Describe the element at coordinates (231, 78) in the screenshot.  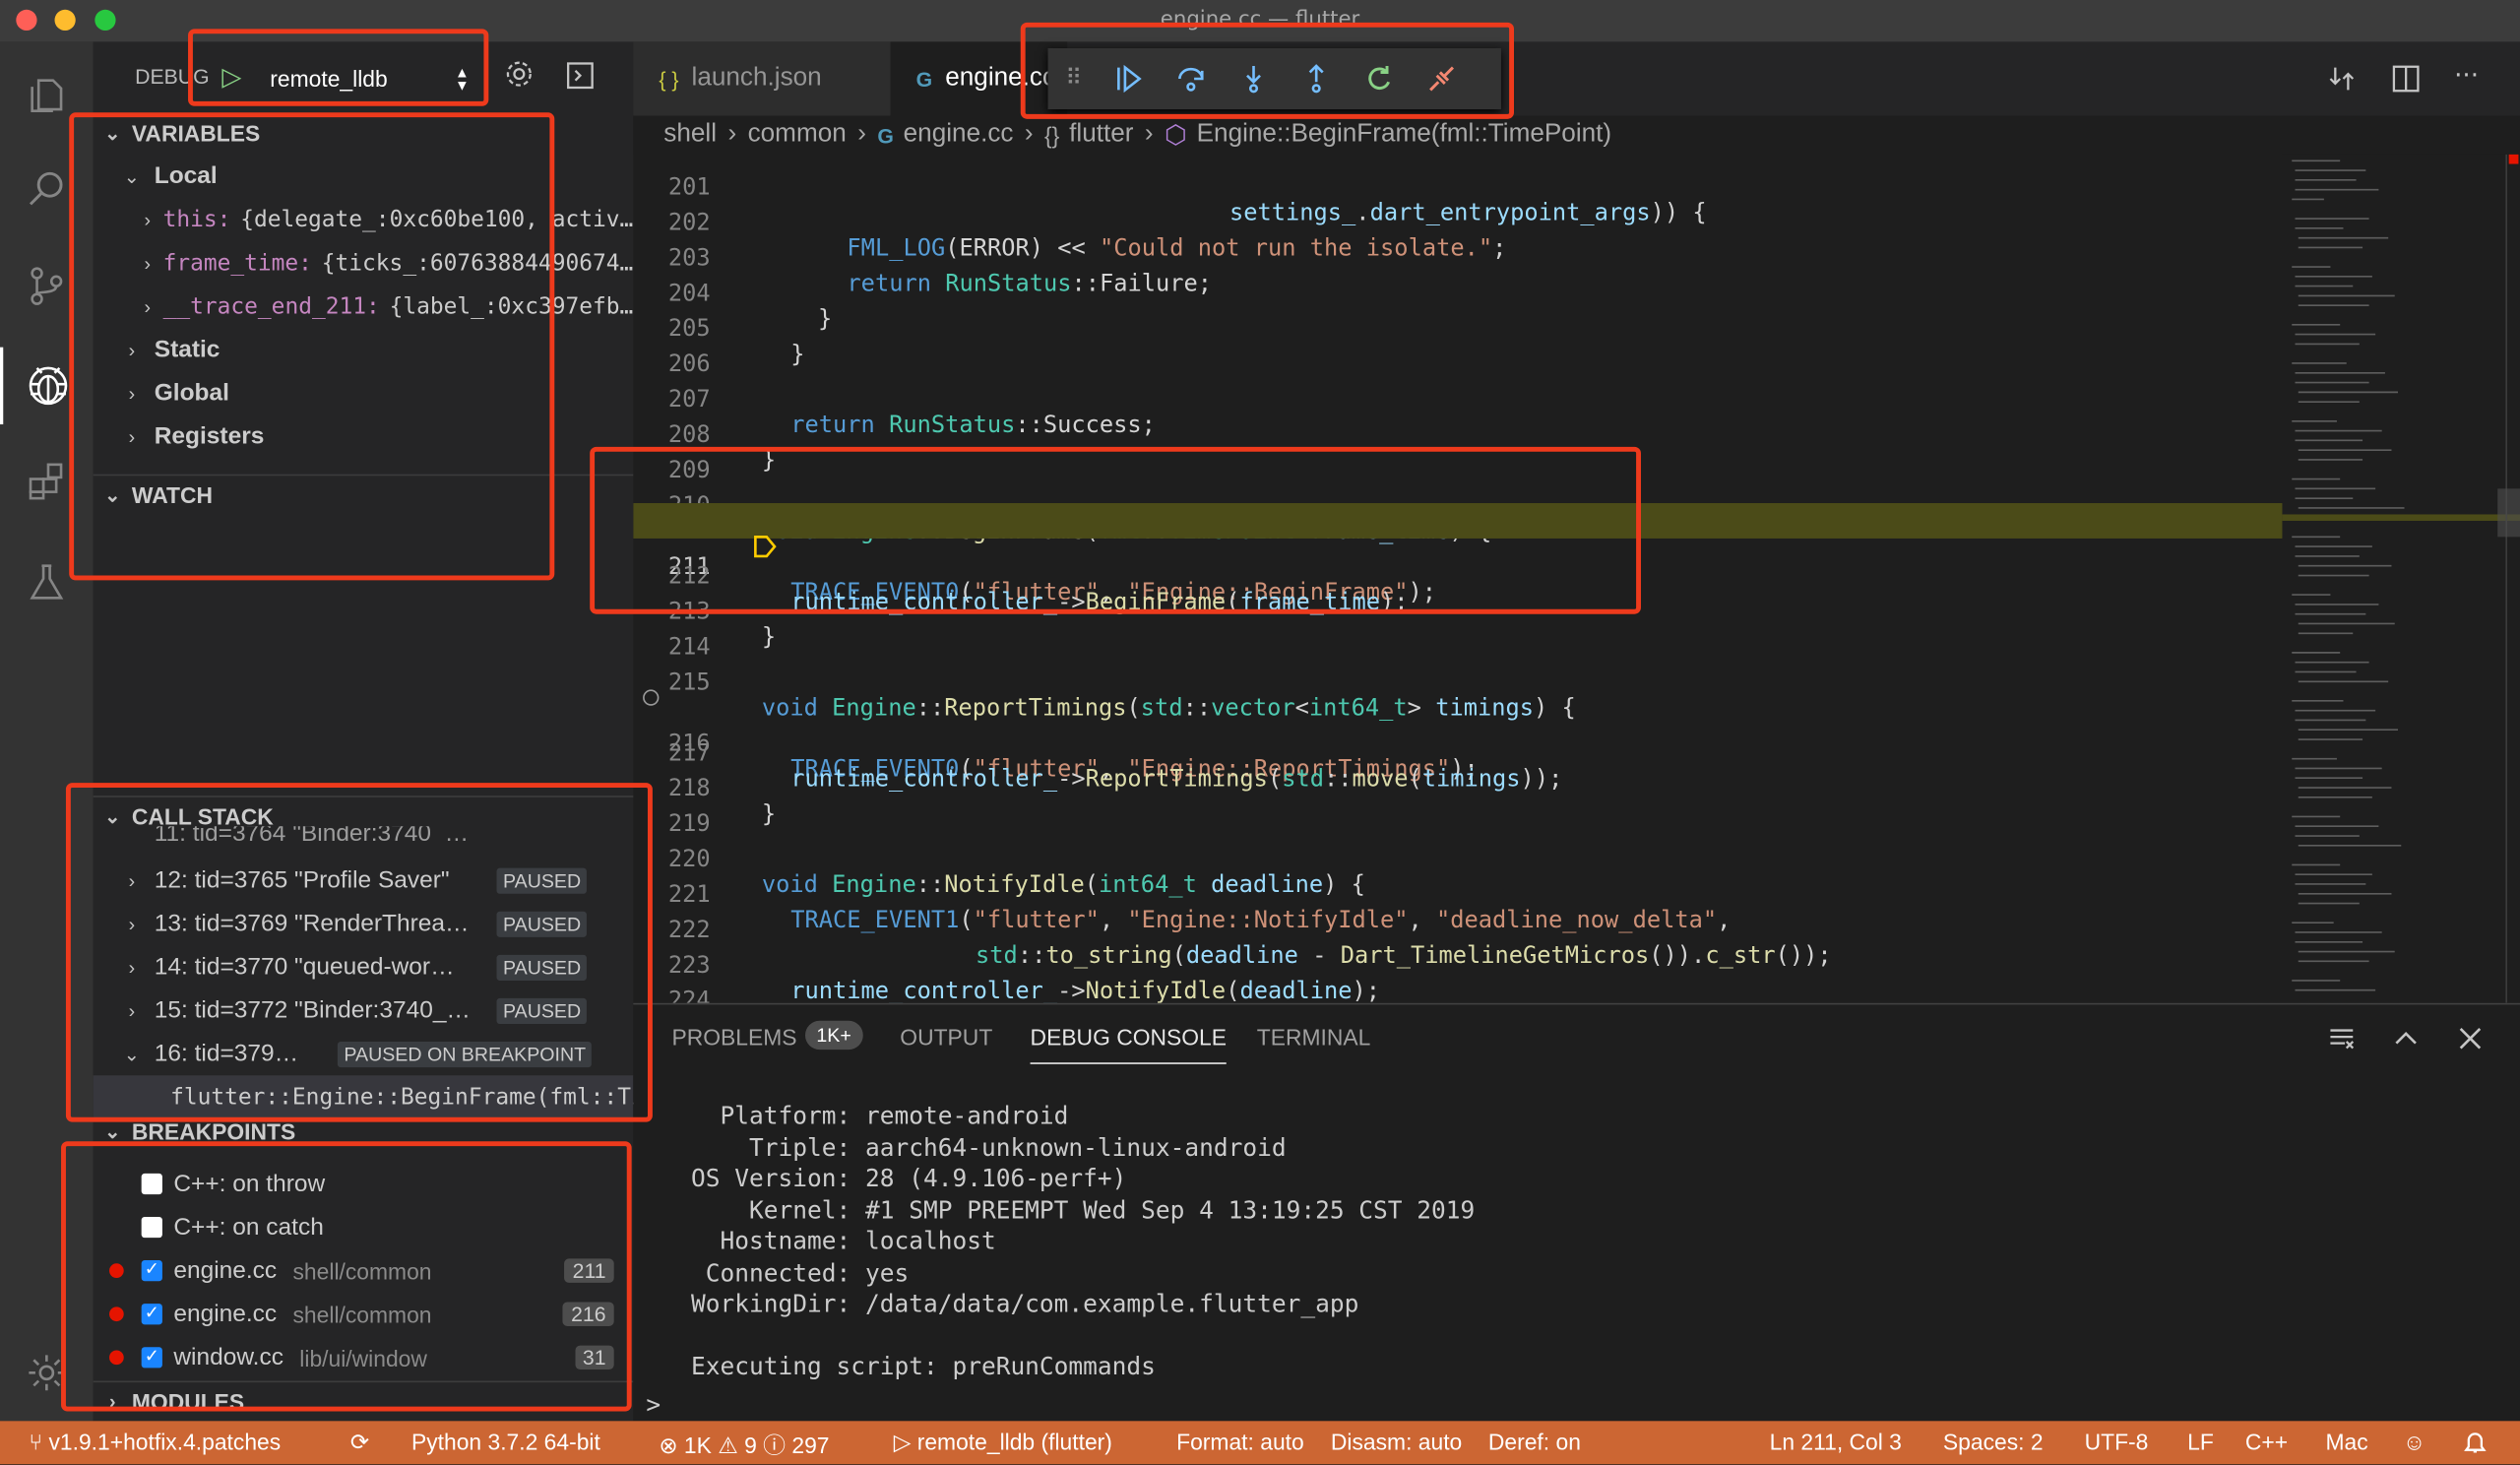
I see `start-debugging-icon: ▷` at that location.